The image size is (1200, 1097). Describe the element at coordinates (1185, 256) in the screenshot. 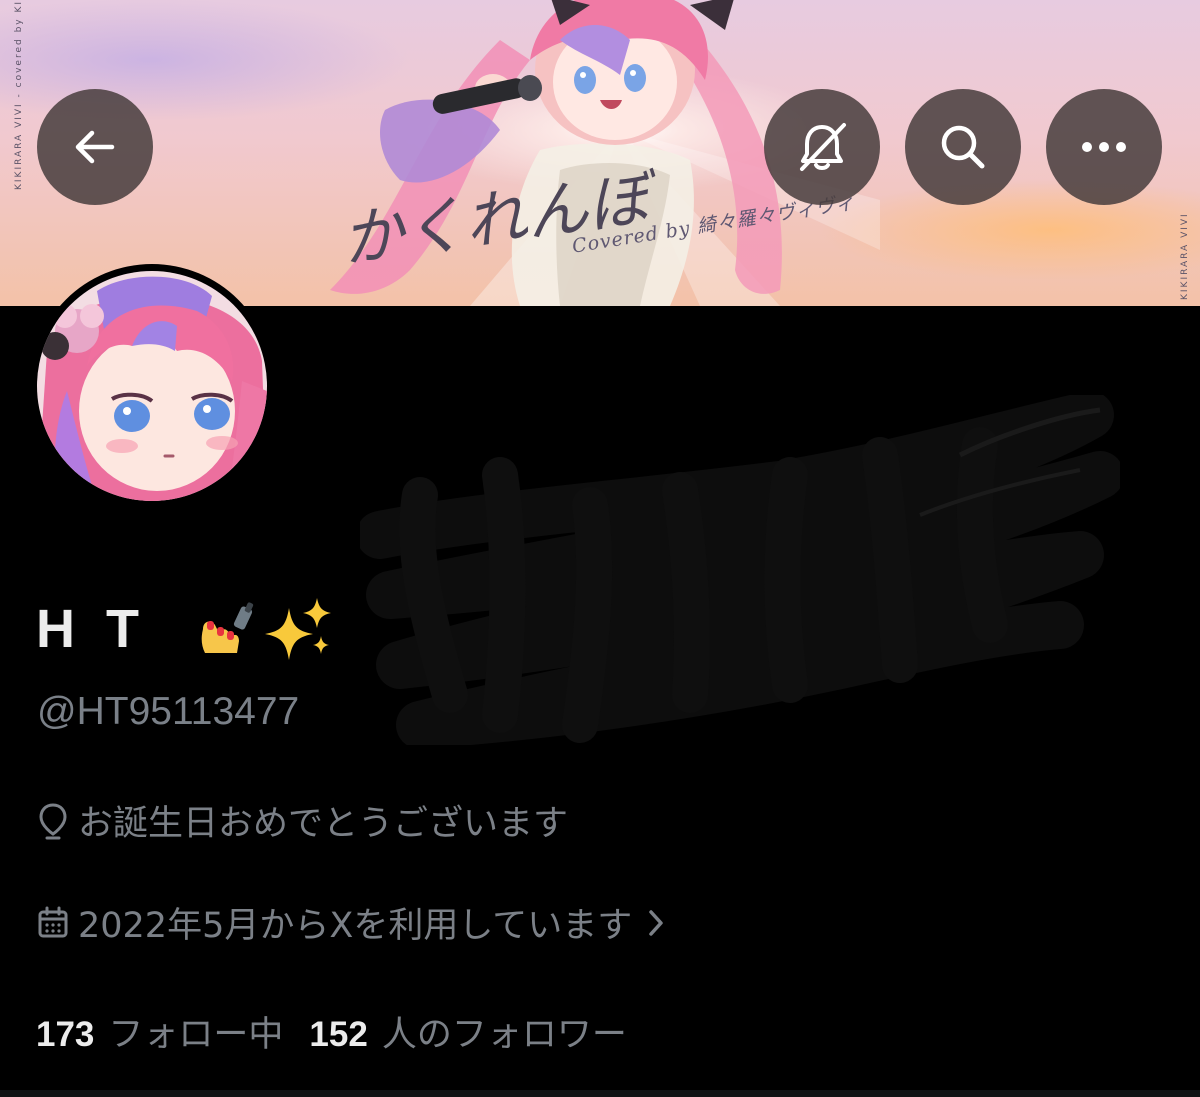

I see `banner-side-text-right: KIKIRARA VIVI` at that location.